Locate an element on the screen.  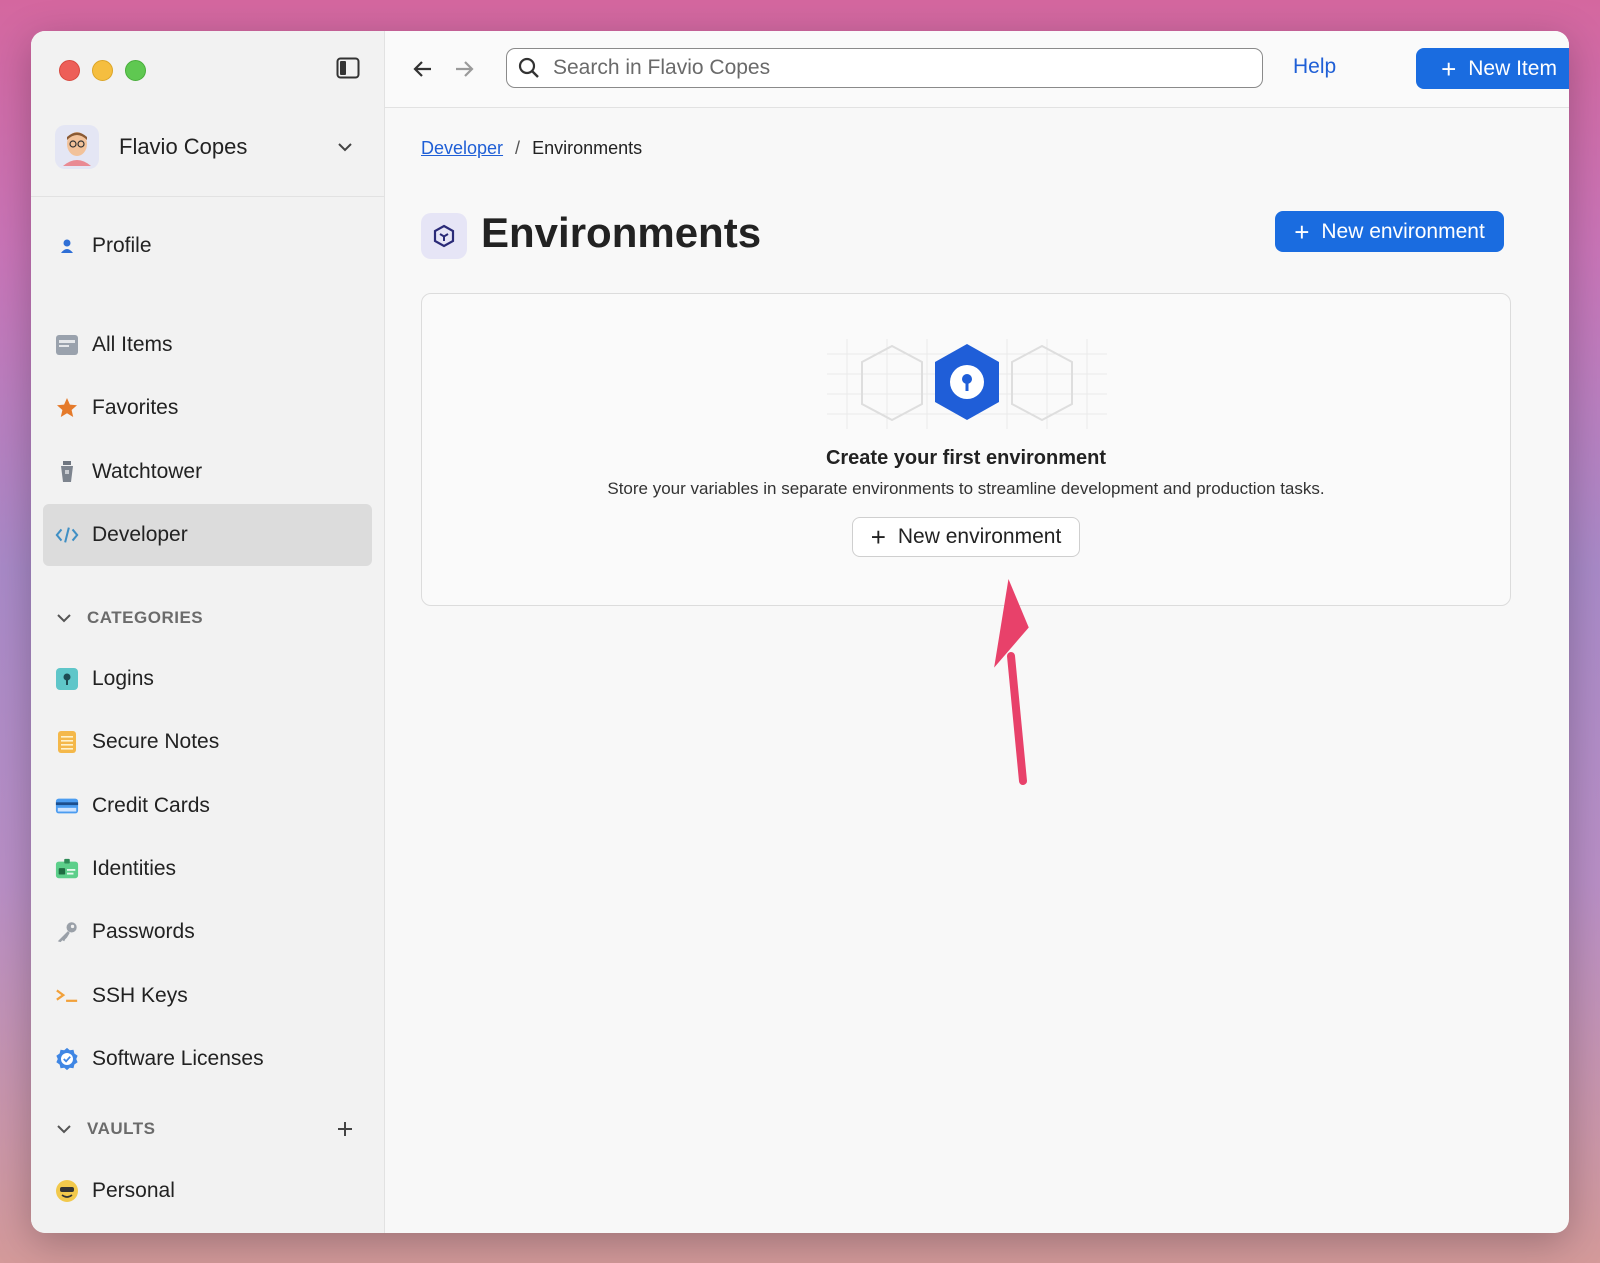
vaults-section-header: VAULTS is located at coordinates (207, 1129).